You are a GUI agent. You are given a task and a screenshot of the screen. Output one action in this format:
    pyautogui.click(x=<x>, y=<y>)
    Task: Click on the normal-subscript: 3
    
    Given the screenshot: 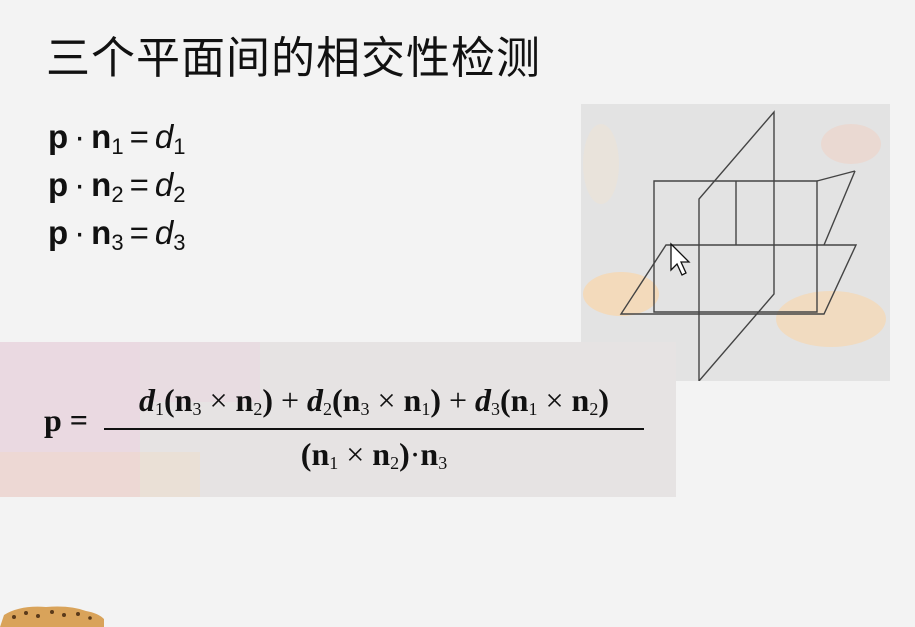 What is the action you would take?
    pyautogui.click(x=117, y=242)
    